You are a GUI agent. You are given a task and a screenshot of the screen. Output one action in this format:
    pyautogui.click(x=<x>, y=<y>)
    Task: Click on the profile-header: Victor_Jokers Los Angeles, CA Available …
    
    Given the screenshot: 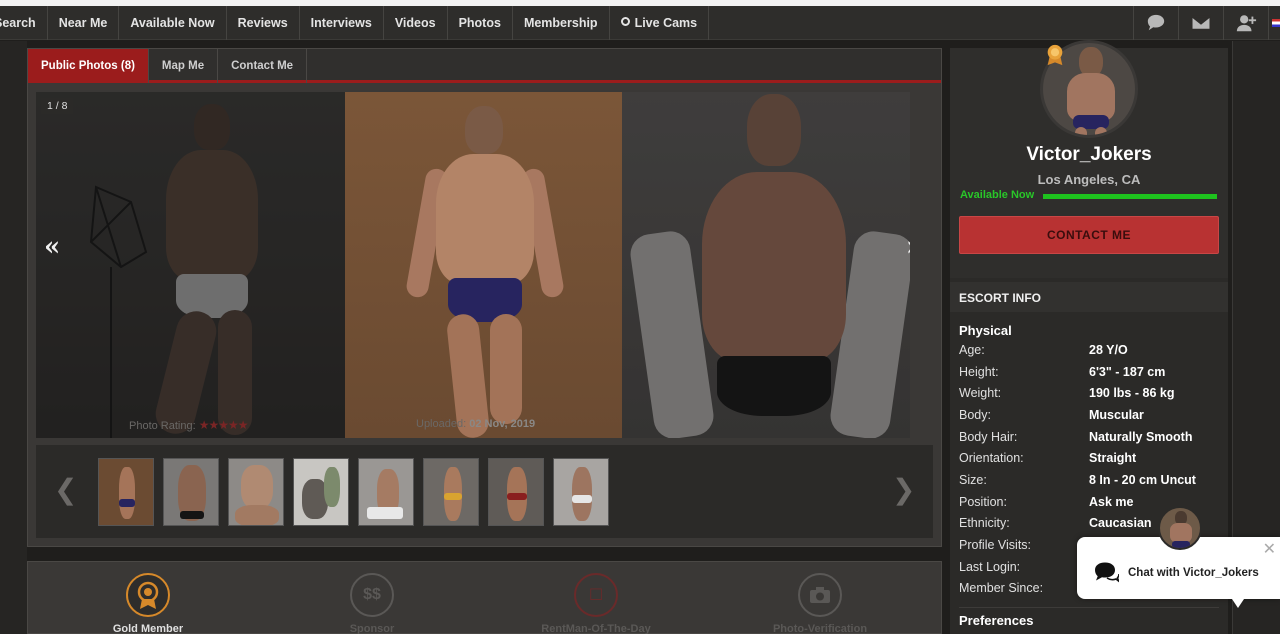 What is the action you would take?
    pyautogui.click(x=1089, y=159)
    